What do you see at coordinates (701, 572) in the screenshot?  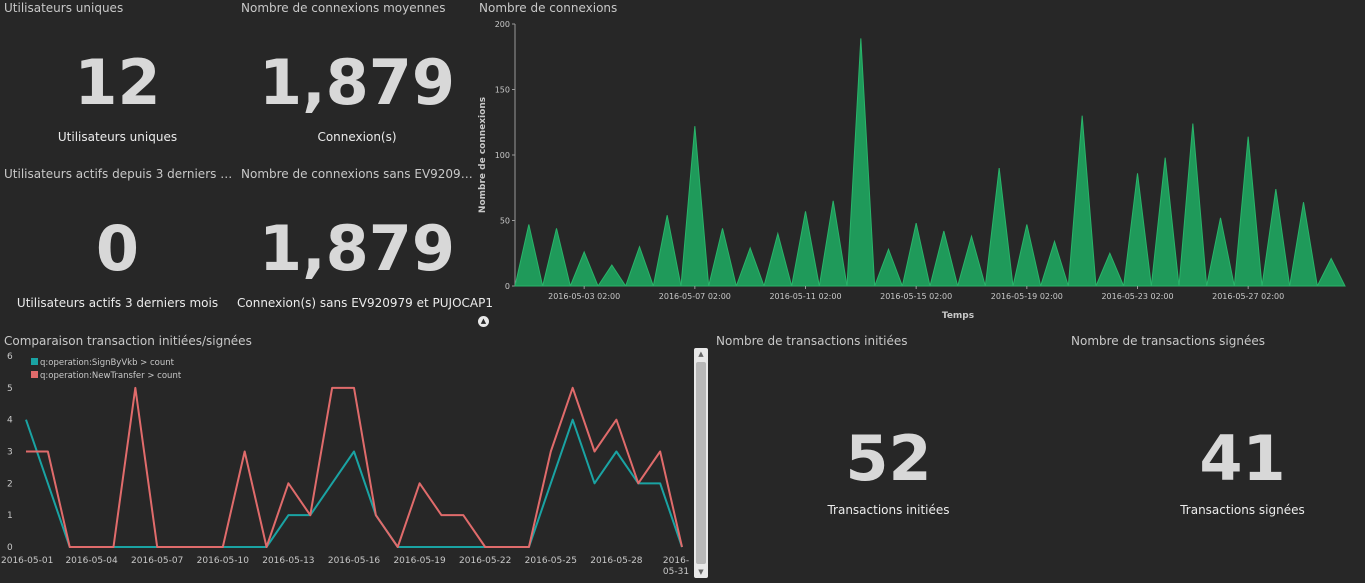 I see `scroll-down-icon: ▼` at bounding box center [701, 572].